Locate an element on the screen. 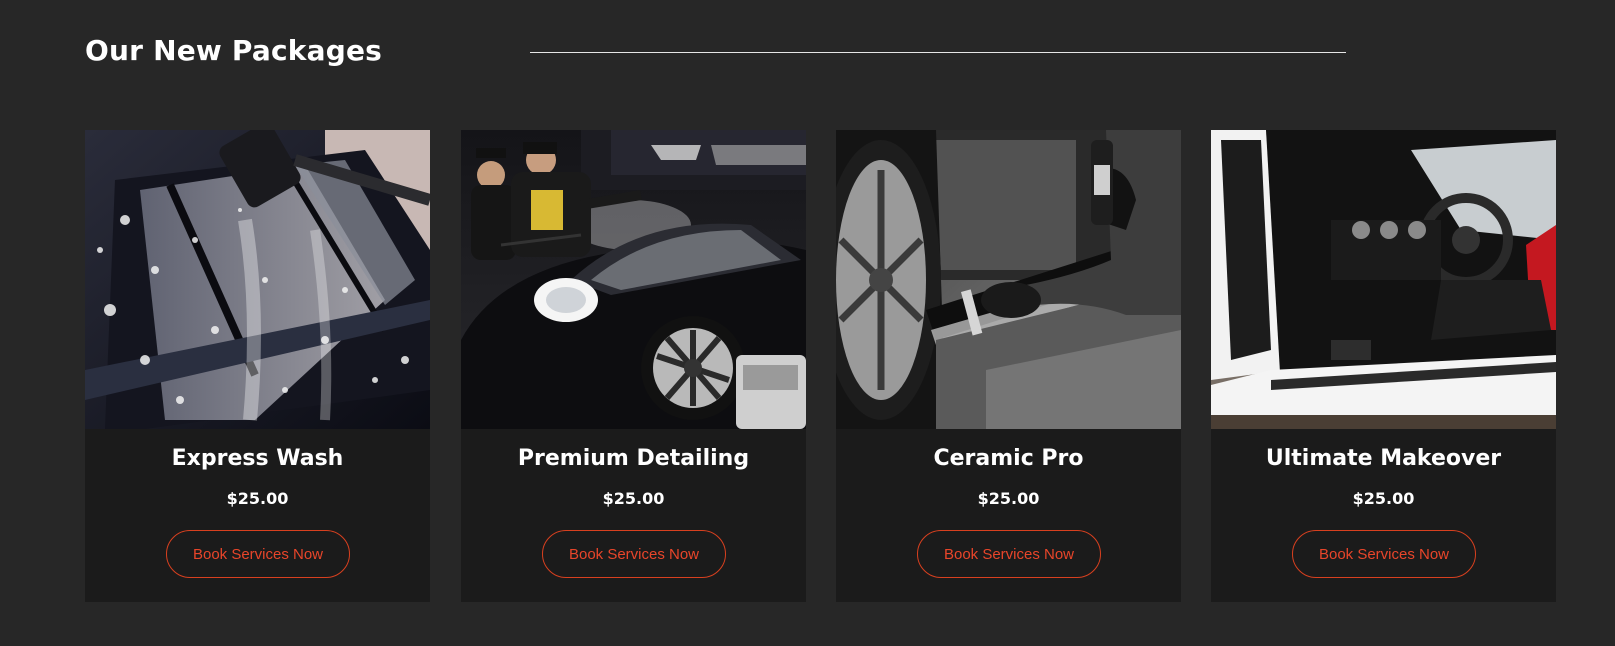 The image size is (1615, 646). package-name: Ultimate Makeover is located at coordinates (1383, 458).